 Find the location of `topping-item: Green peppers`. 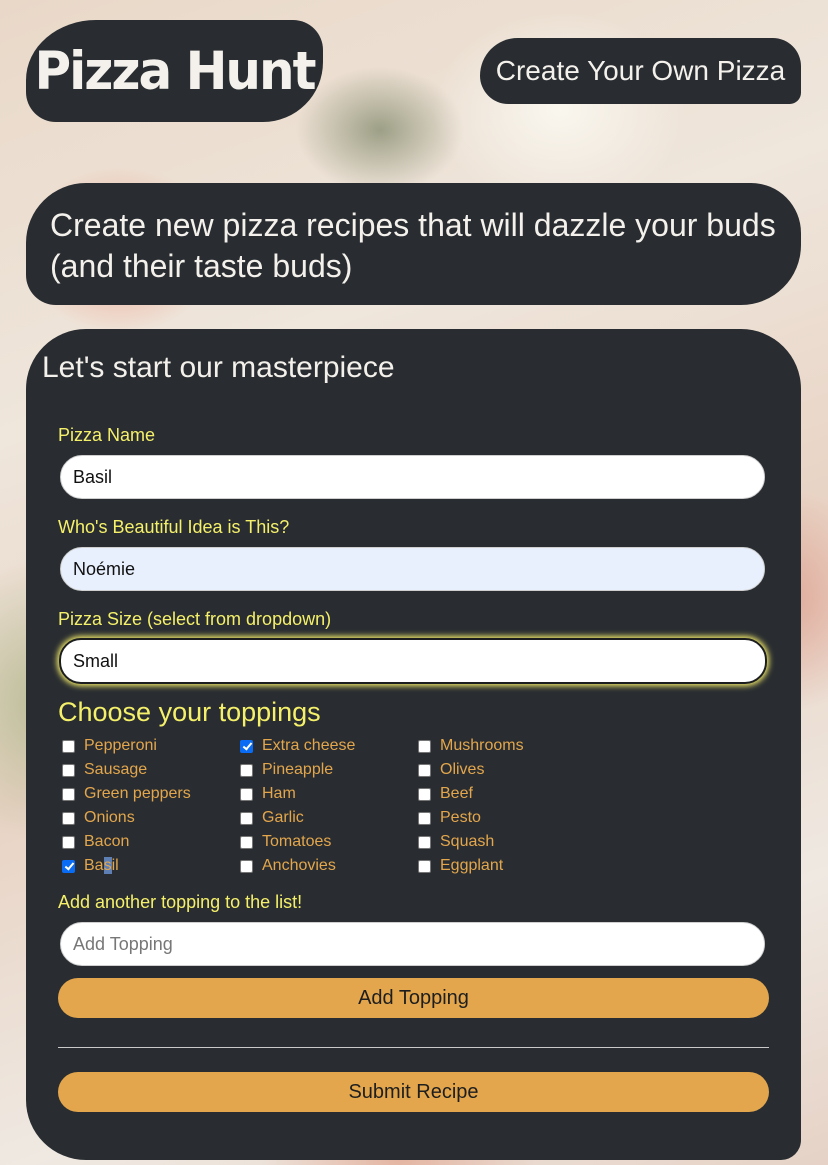

topping-item: Green peppers is located at coordinates (126, 794).